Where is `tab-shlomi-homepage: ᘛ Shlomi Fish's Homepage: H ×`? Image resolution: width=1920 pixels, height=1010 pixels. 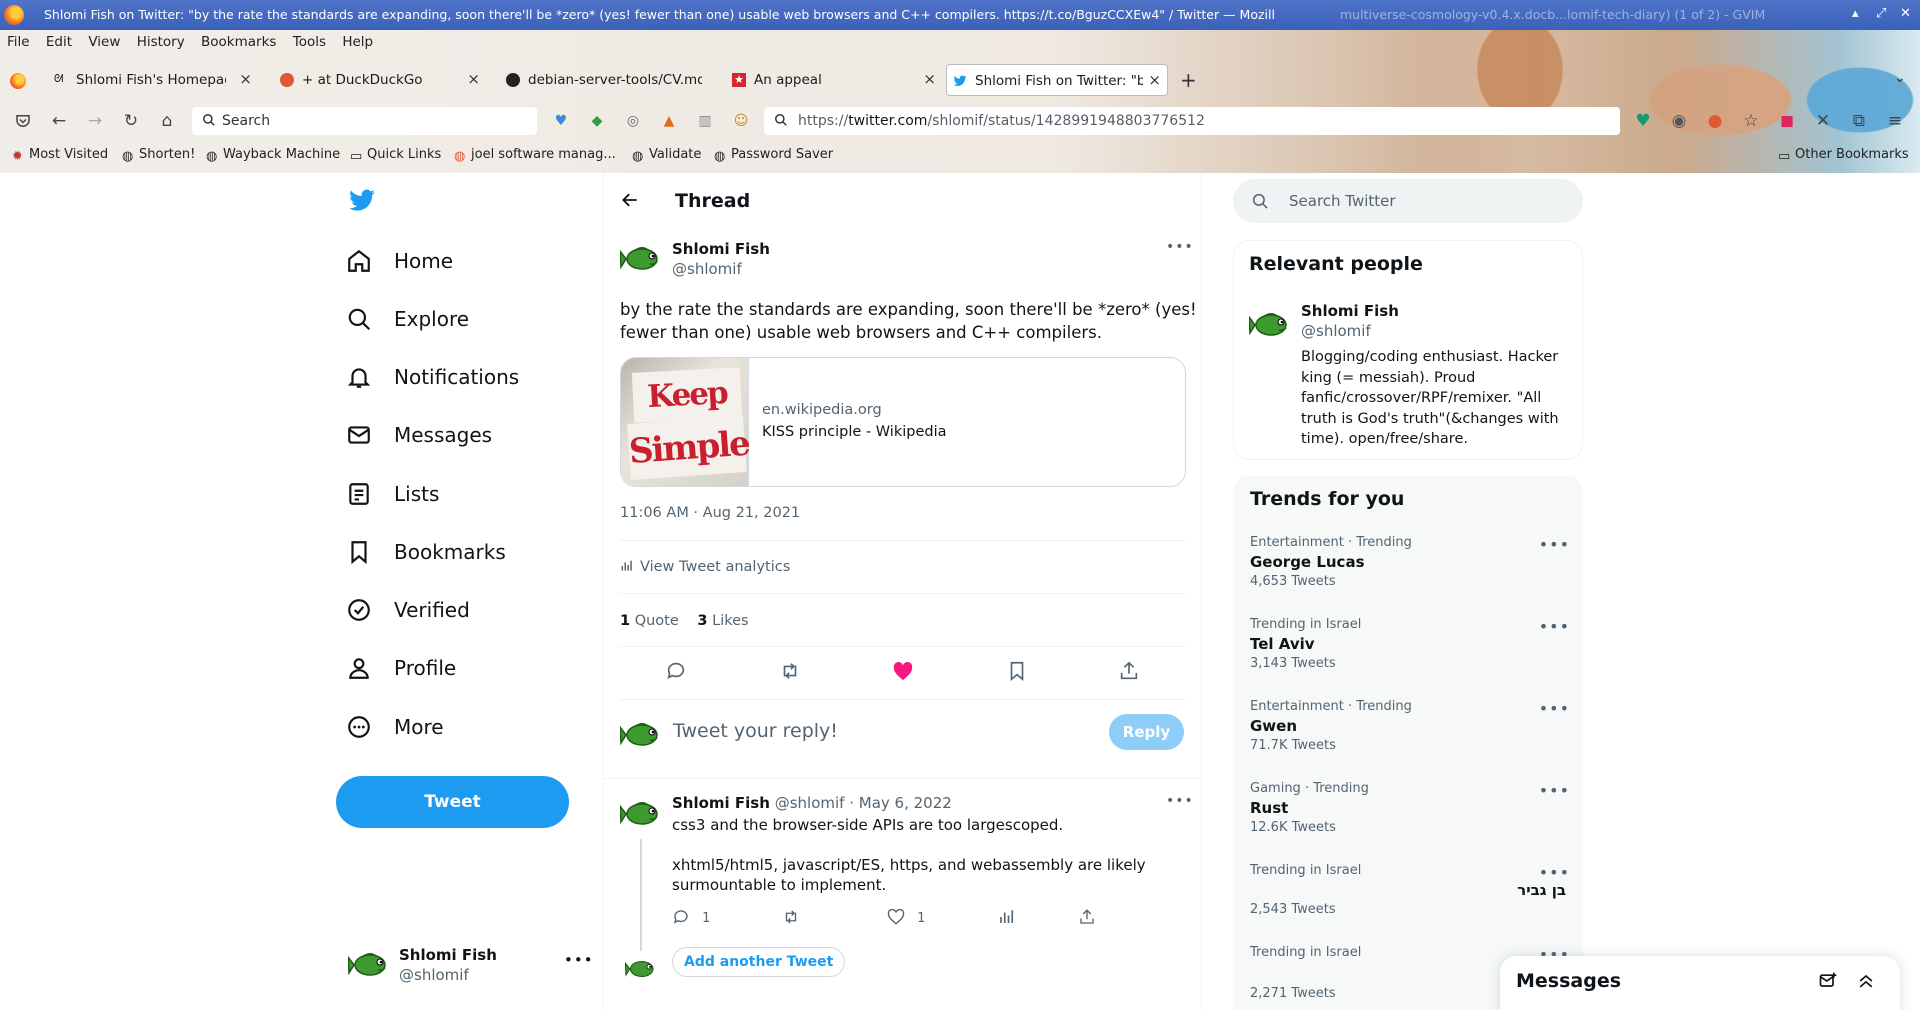 tab-shlomi-homepage: ᘛ Shlomi Fish's Homepage: H × is located at coordinates (153, 80).